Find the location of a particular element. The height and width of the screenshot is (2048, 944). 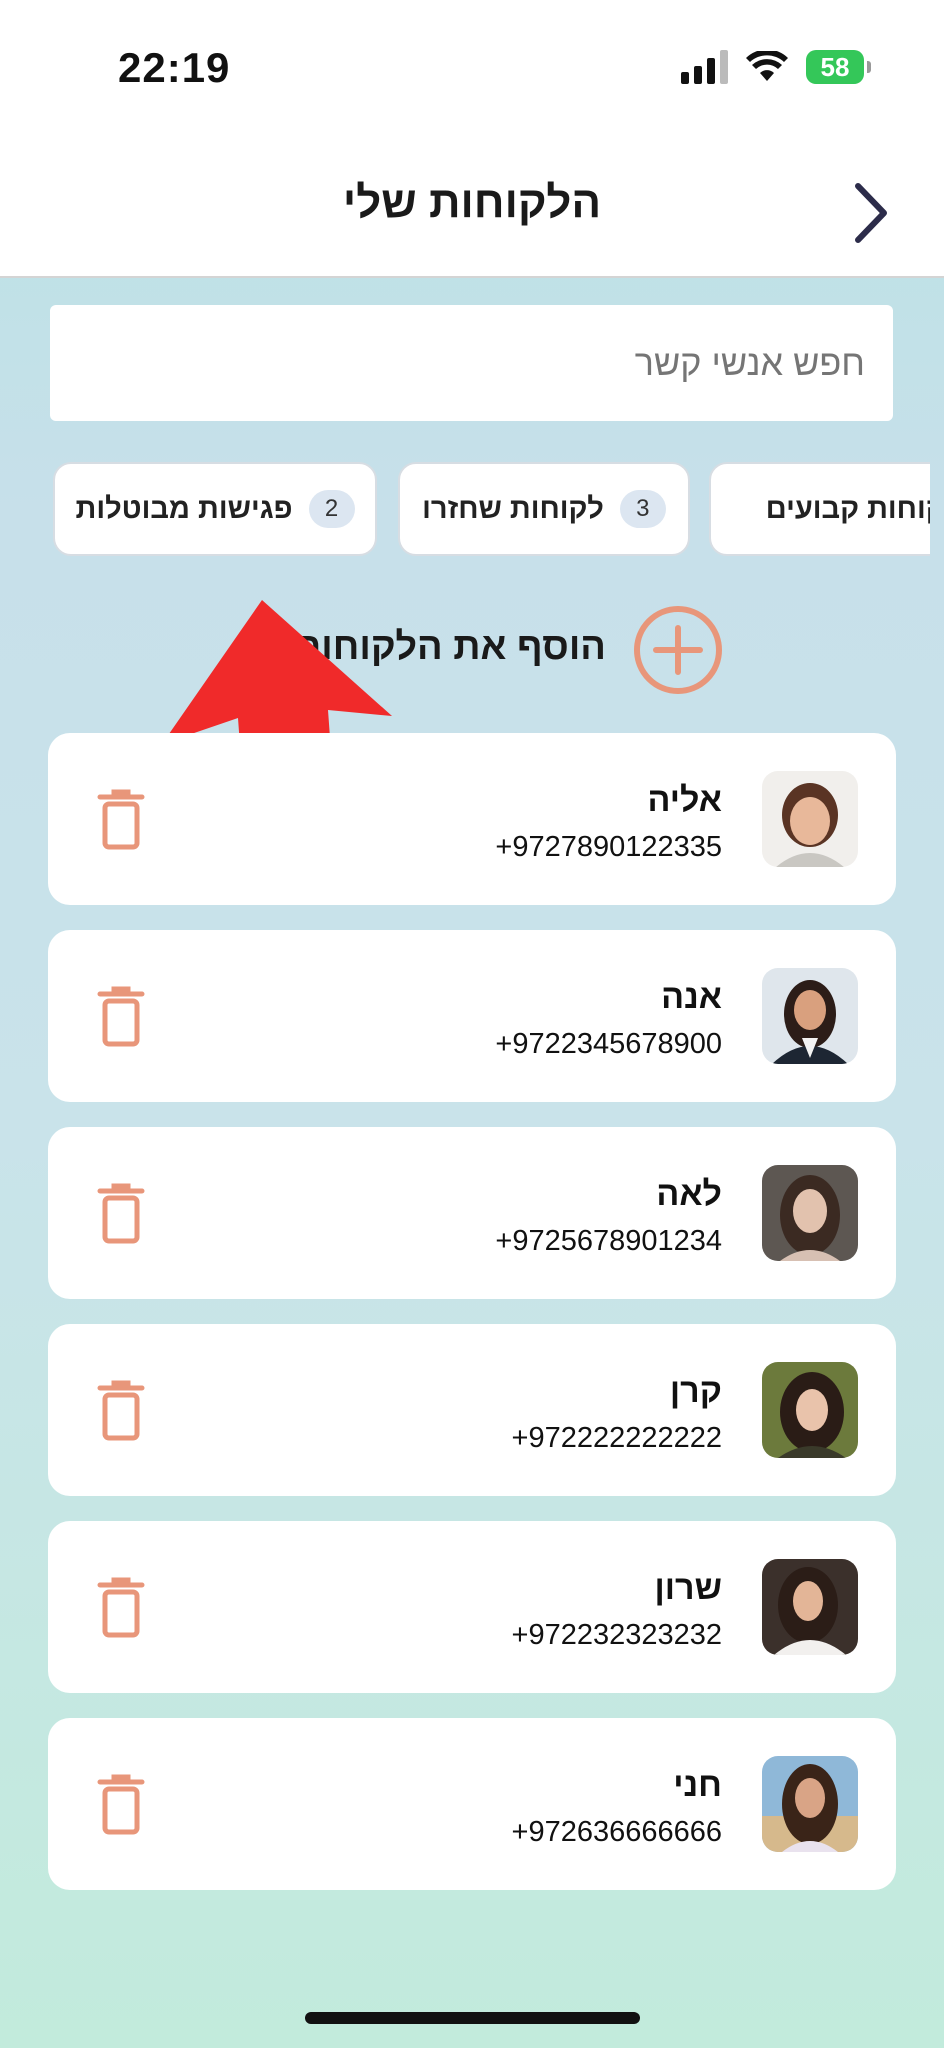

chip-cancelled-meetings: 2 פגישות מבוטלות is located at coordinates (215, 509).